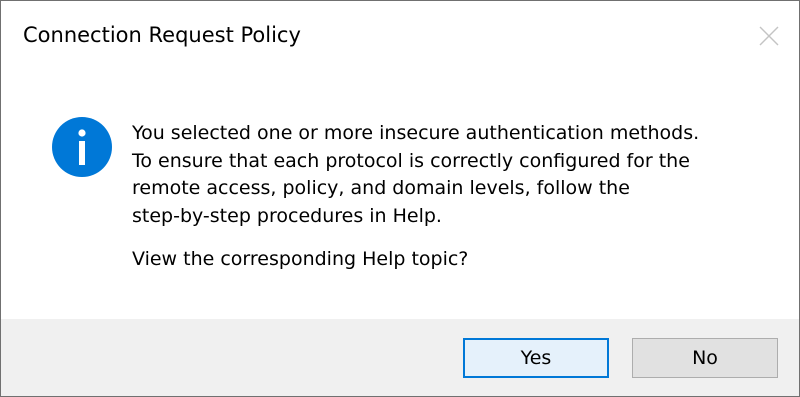  Describe the element at coordinates (162, 35) in the screenshot. I see `dialog-title: Connection Request Policy` at that location.